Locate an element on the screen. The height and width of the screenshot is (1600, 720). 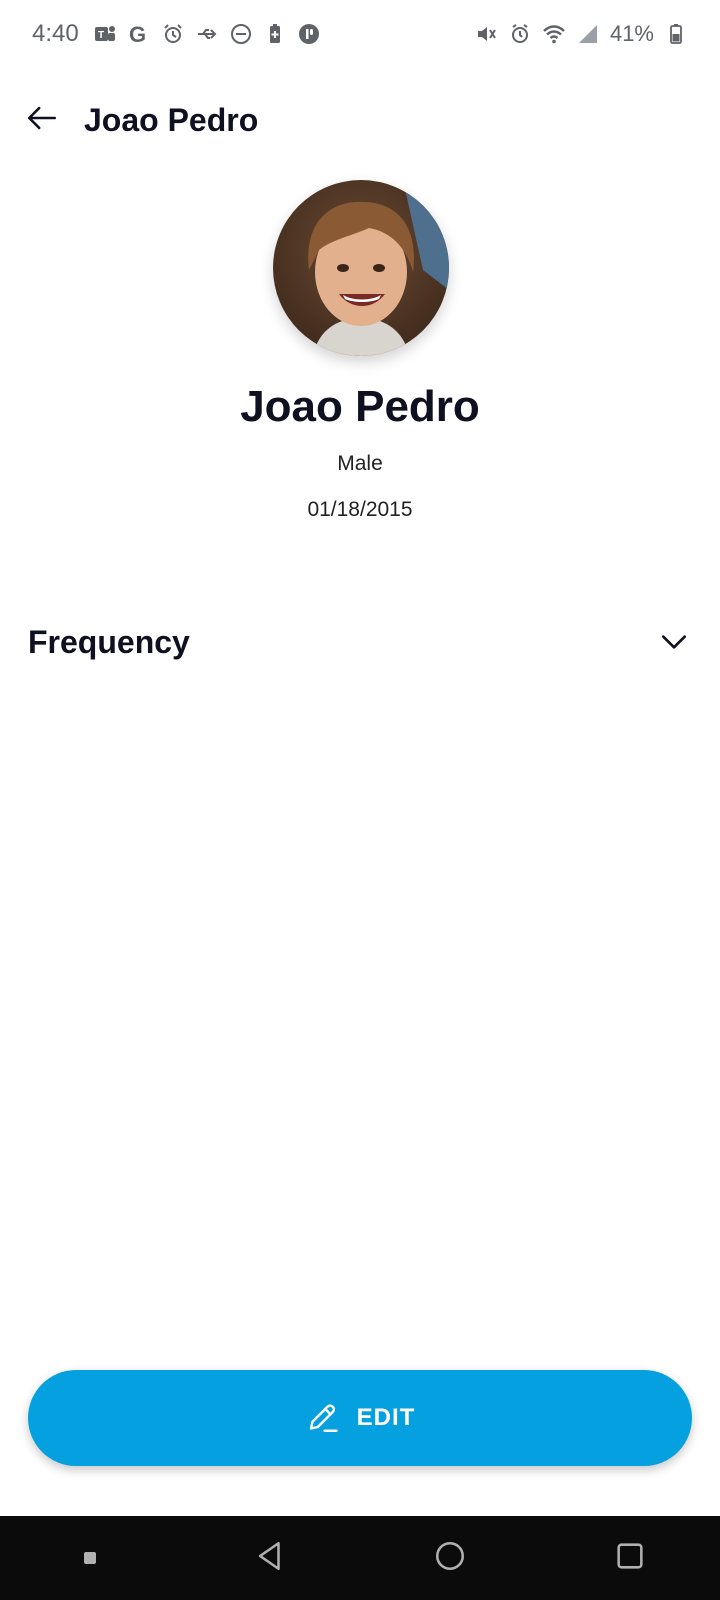
nav-home-button is located at coordinates (450, 1558).